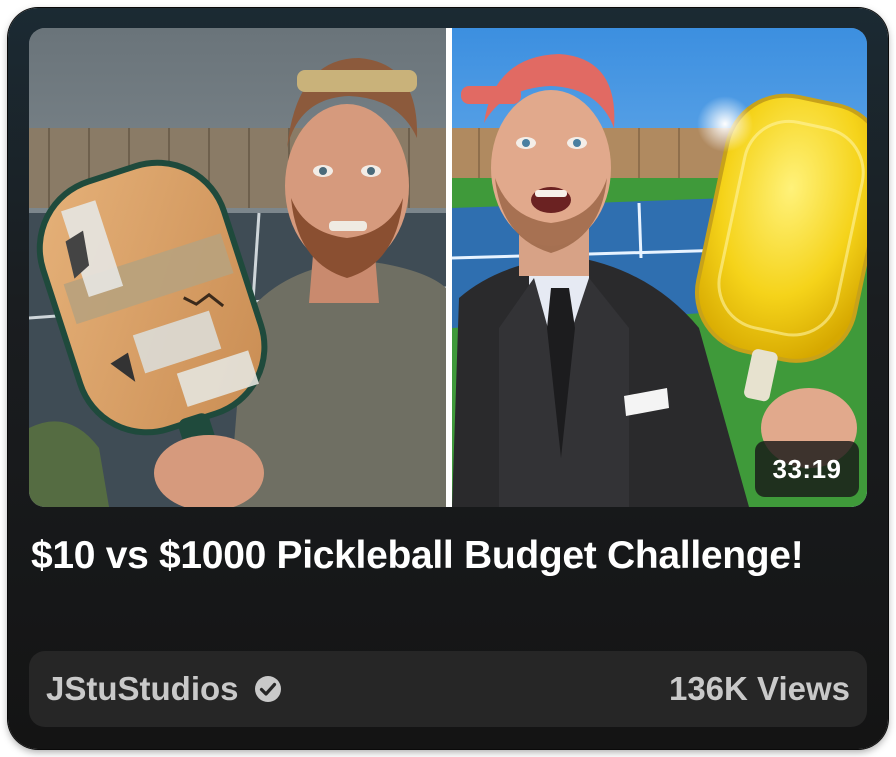 This screenshot has width=896, height=757. What do you see at coordinates (759, 688) in the screenshot?
I see `view-count: 136K Views` at bounding box center [759, 688].